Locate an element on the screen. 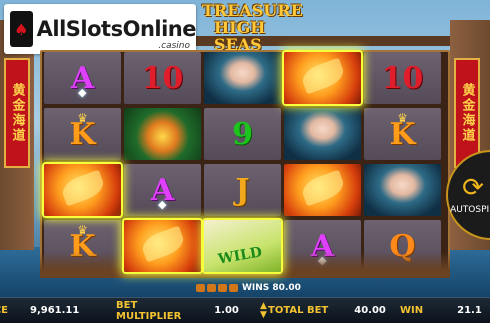  bet-multiplier-segment: BET MULTIPLIER 1.00 ▲ ▼ is located at coordinates (190, 311).